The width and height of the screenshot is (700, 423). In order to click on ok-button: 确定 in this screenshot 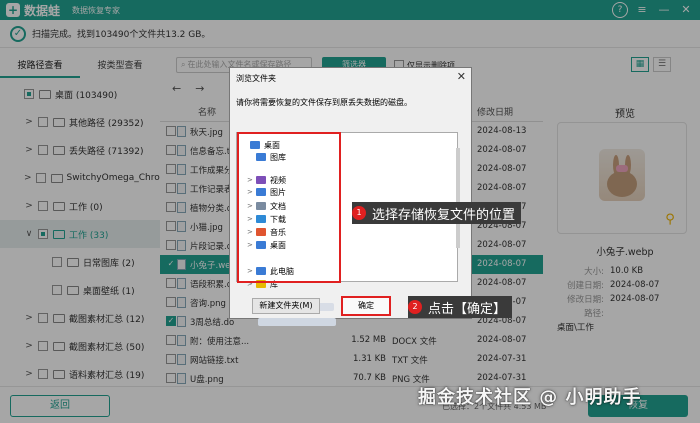, I will do `click(366, 306)`.